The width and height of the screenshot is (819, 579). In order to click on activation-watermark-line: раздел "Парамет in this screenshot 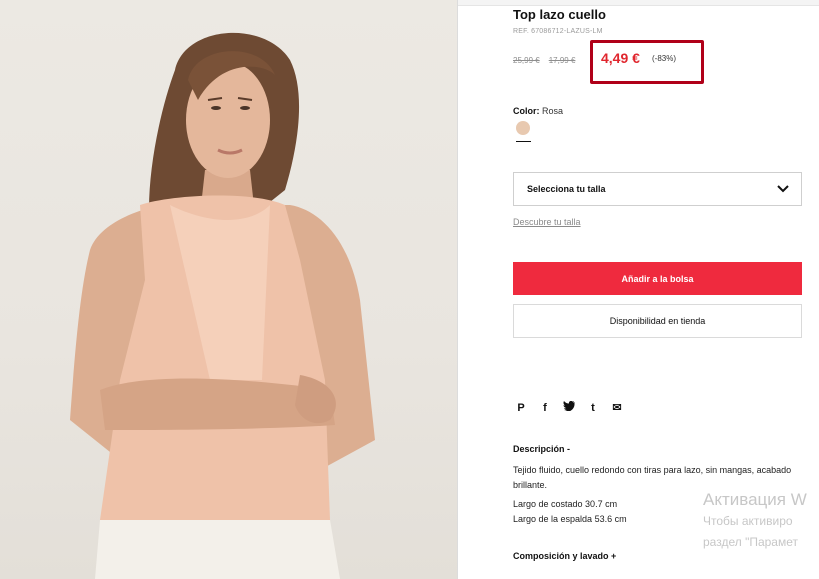, I will do `click(750, 542)`.